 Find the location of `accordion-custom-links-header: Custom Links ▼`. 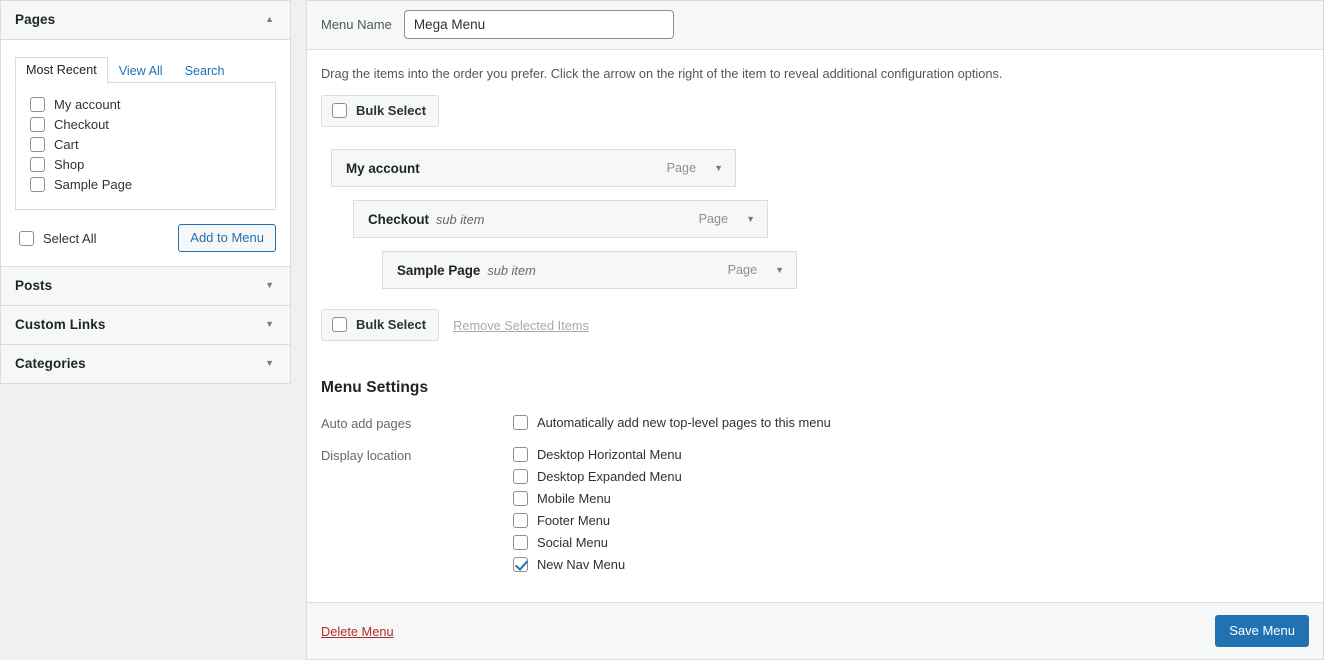

accordion-custom-links-header: Custom Links ▼ is located at coordinates (145, 325).